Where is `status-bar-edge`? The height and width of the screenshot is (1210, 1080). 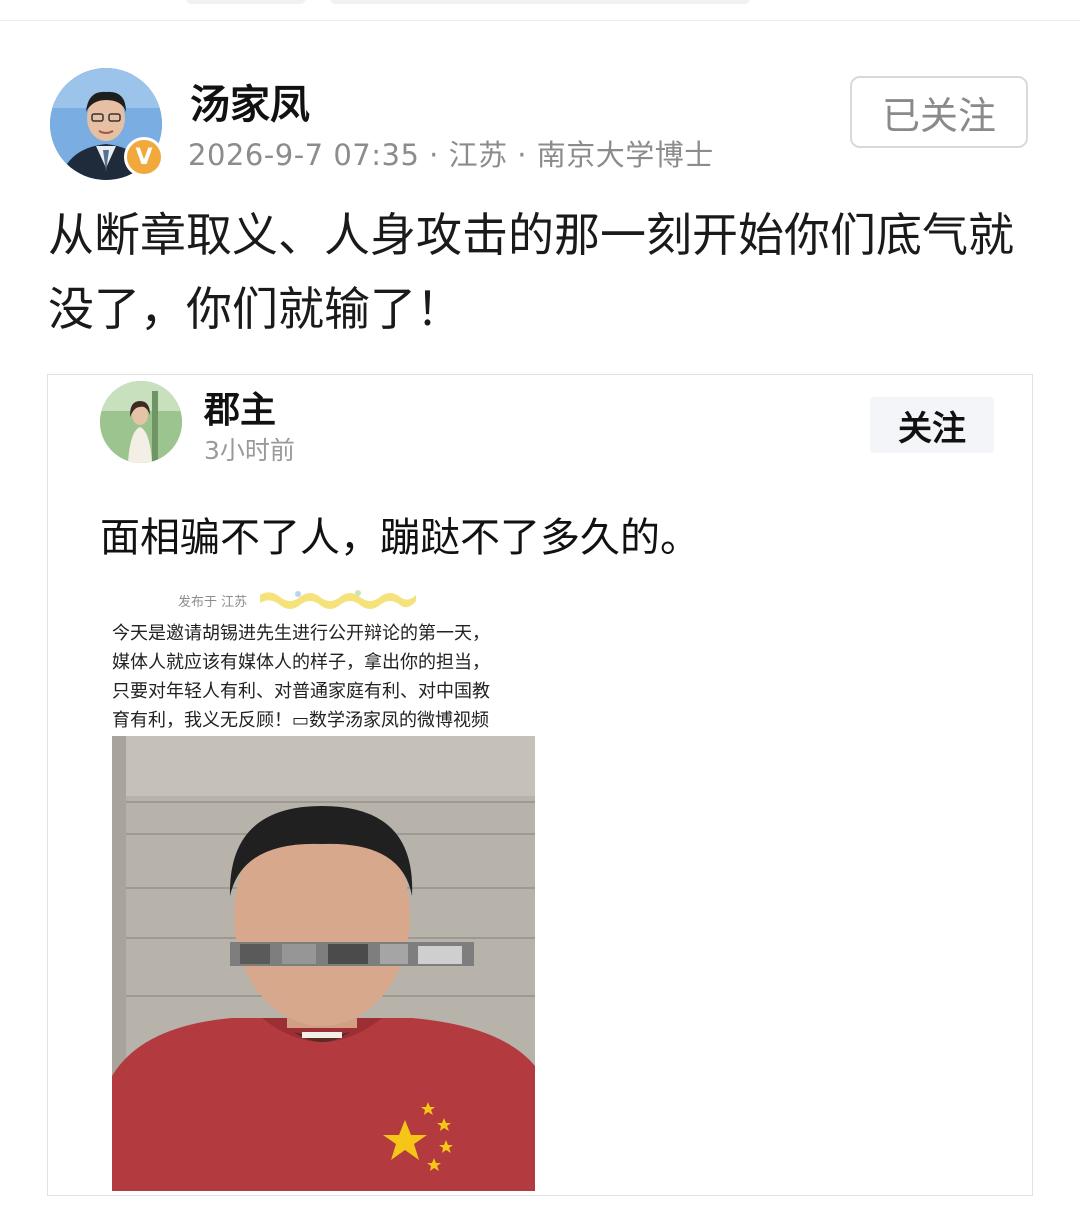
status-bar-edge is located at coordinates (540, 10).